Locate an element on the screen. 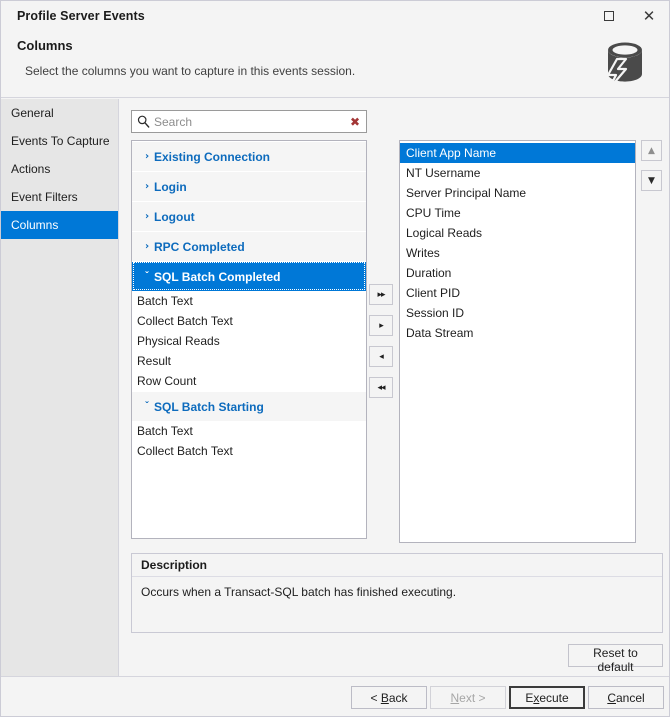 This screenshot has width=670, height=717. sidebar-item-label: Events To Capture is located at coordinates (60, 141).